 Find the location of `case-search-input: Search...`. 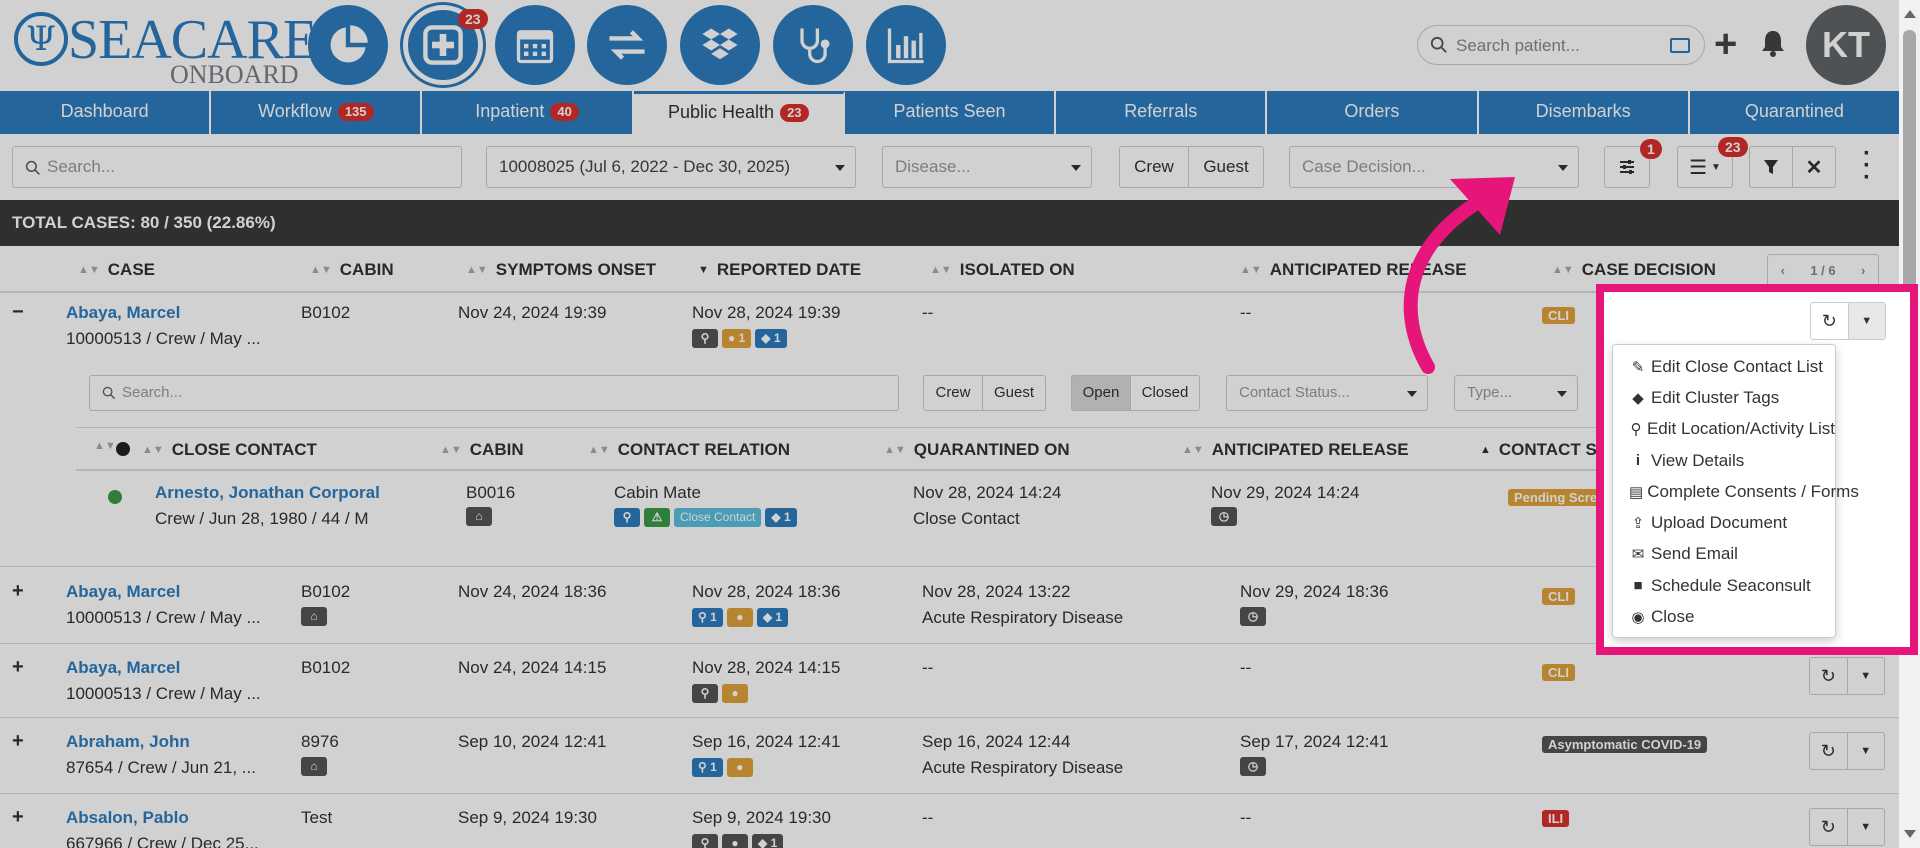

case-search-input: Search... is located at coordinates (237, 167).